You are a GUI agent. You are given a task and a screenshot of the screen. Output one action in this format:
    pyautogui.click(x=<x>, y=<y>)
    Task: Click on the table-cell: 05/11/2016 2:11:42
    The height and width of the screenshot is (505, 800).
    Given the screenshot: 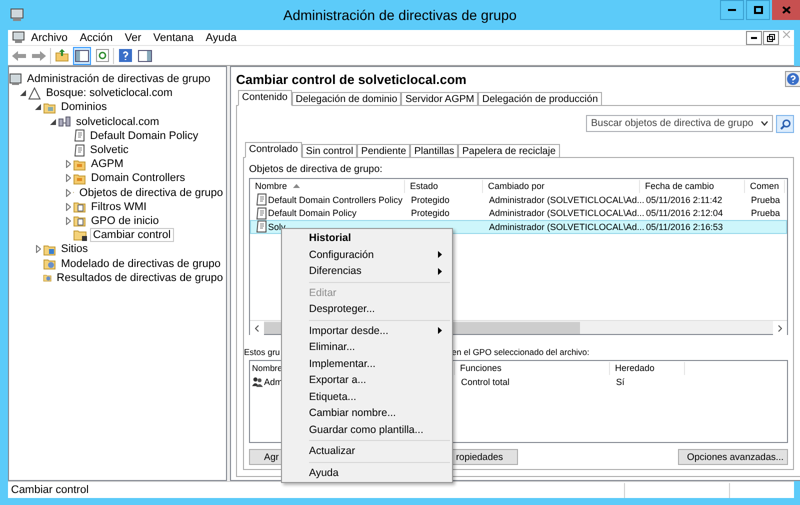 What is the action you would take?
    pyautogui.click(x=684, y=199)
    